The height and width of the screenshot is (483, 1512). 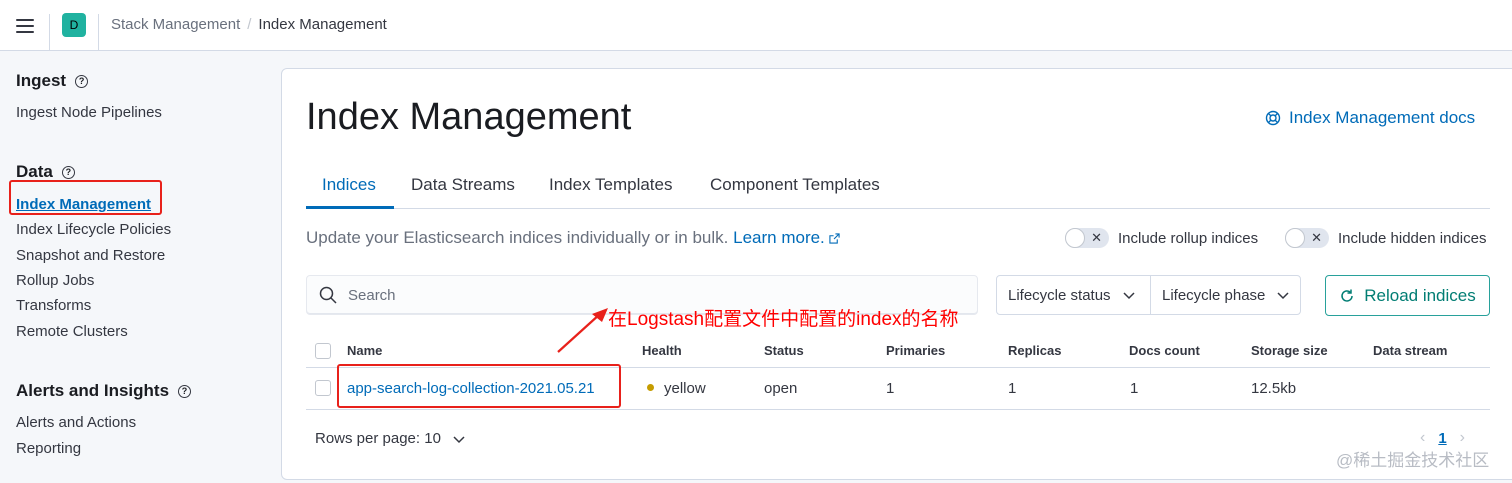 I want to click on sidebar-group-title: Alerts and Insights, so click(x=93, y=390).